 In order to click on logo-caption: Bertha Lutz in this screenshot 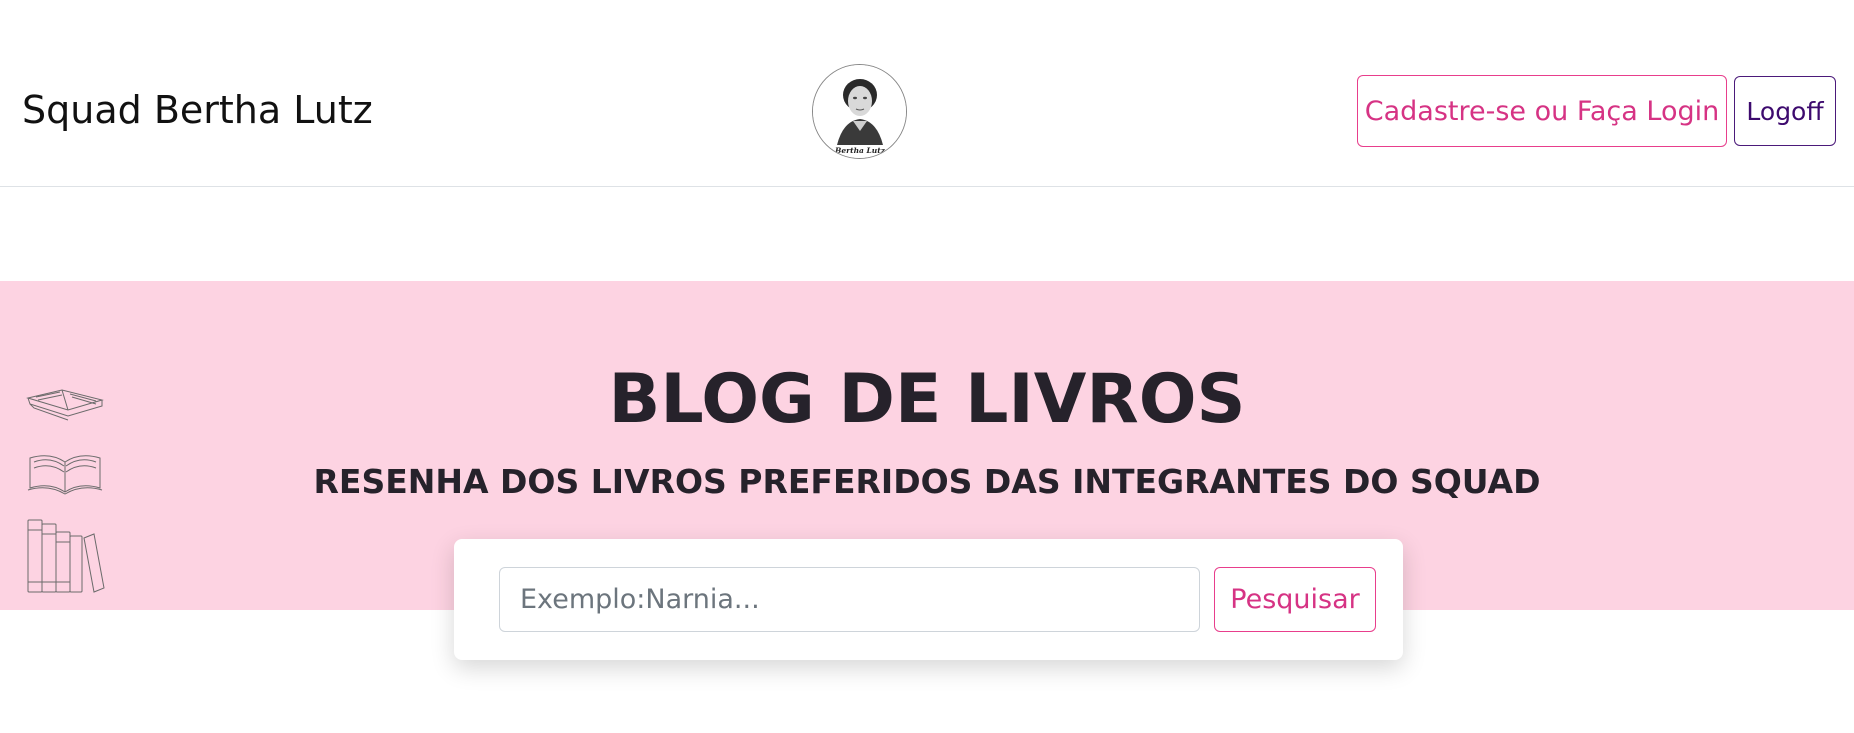, I will do `click(860, 150)`.